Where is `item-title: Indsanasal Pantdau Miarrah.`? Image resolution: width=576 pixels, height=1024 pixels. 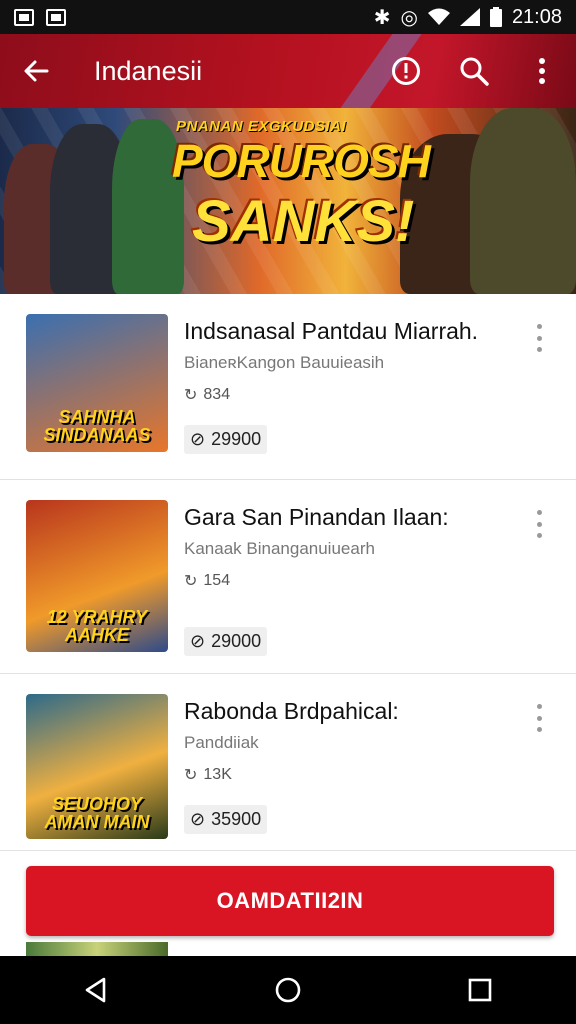
item-title: Indsanasal Pantdau Miarrah. is located at coordinates (331, 331).